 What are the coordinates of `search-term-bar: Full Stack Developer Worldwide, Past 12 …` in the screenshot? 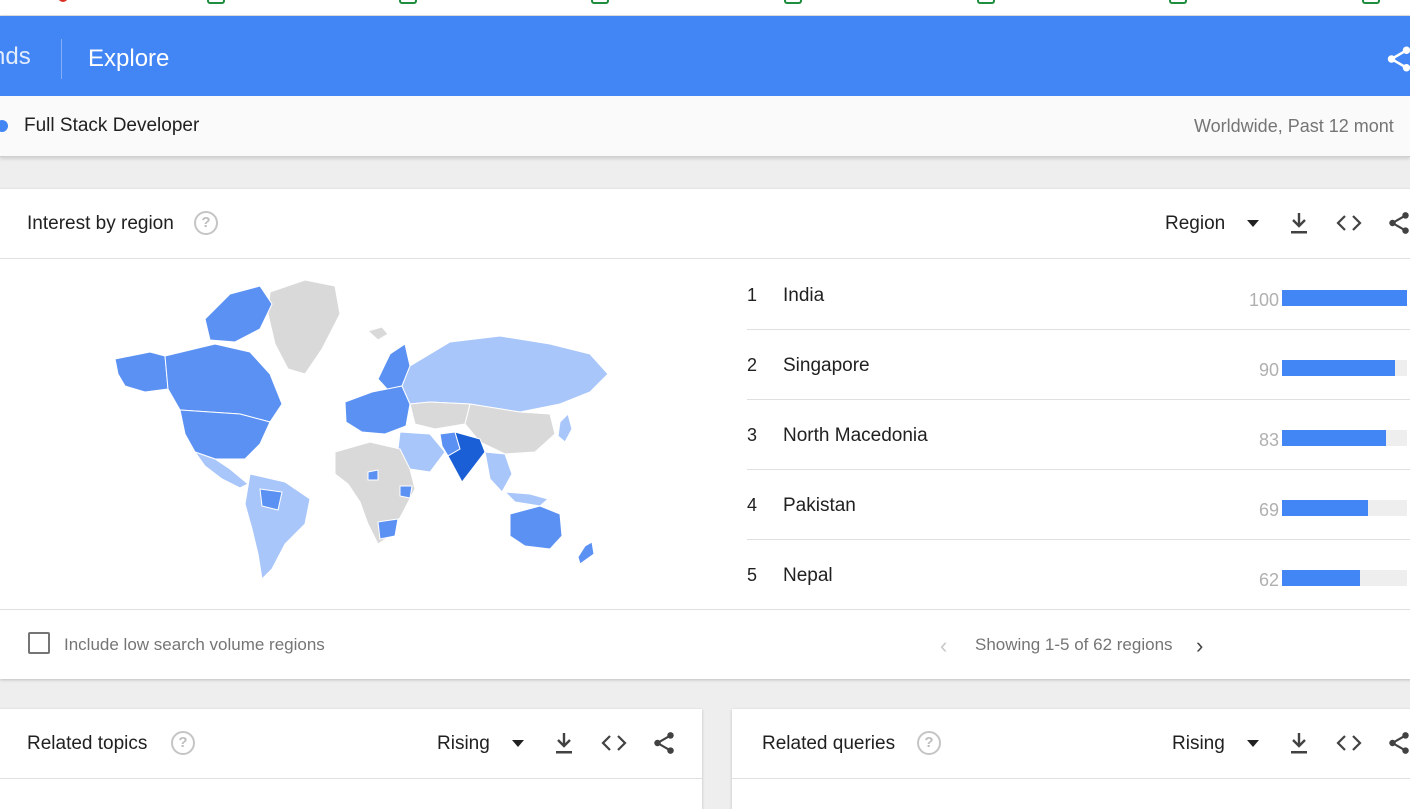 It's located at (705, 126).